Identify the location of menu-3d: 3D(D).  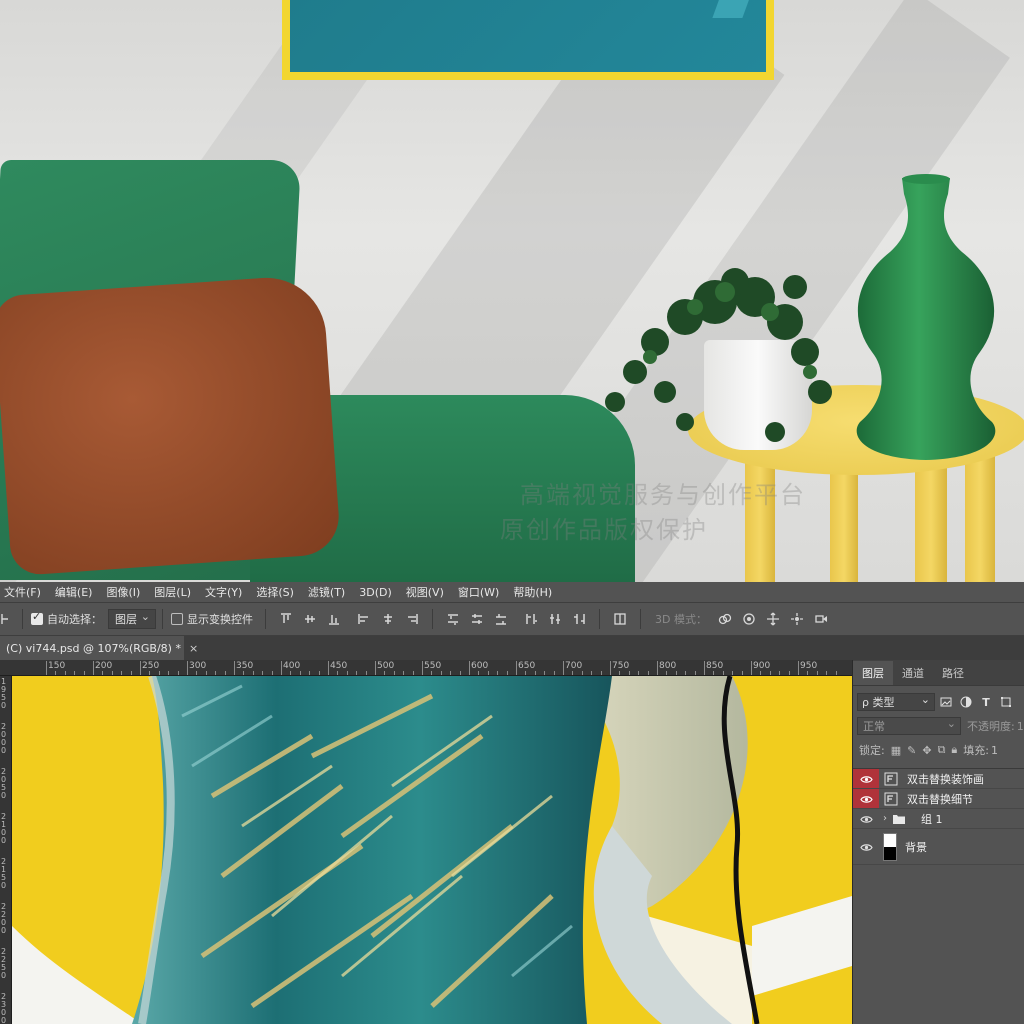
(375, 592).